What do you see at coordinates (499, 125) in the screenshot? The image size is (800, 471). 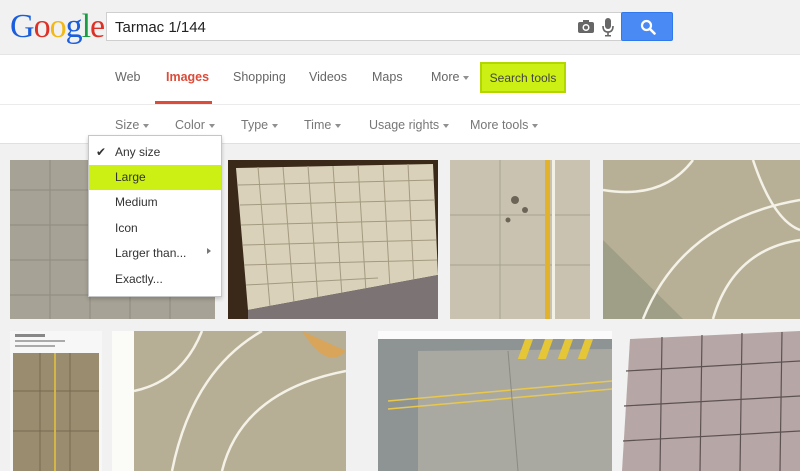 I see `tool-more-label: More tools` at bounding box center [499, 125].